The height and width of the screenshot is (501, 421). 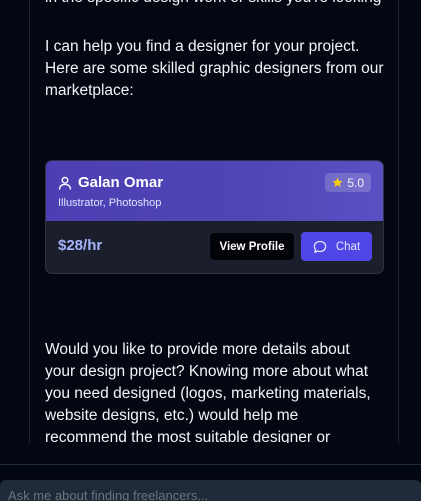 What do you see at coordinates (337, 182) in the screenshot?
I see `star-icon` at bounding box center [337, 182].